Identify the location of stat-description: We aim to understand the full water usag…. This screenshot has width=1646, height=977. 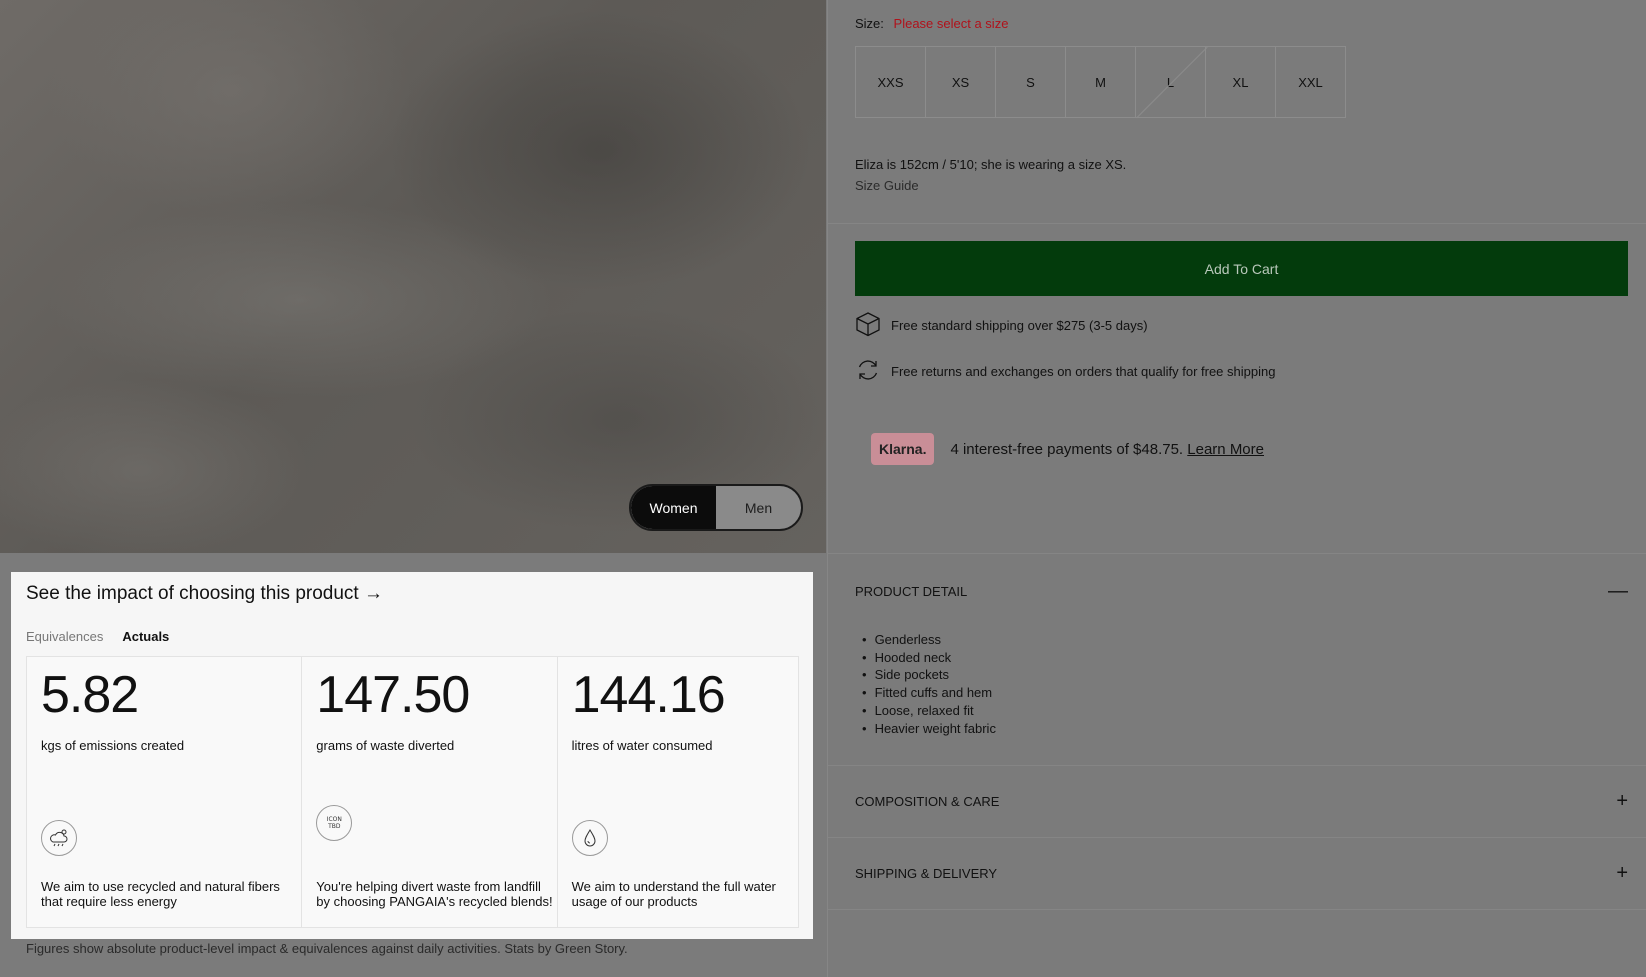
(673, 894).